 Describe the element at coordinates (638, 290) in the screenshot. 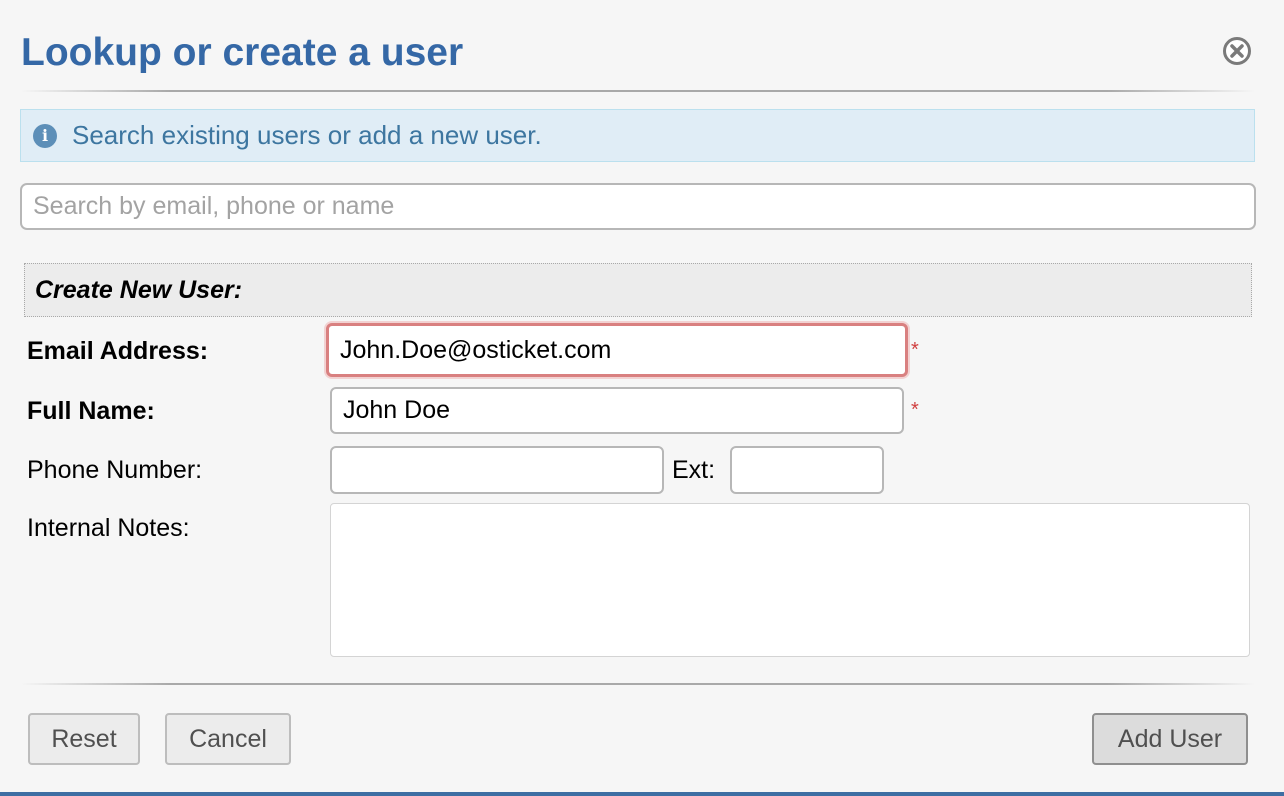

I see `create-user-section-header: Create New User:` at that location.